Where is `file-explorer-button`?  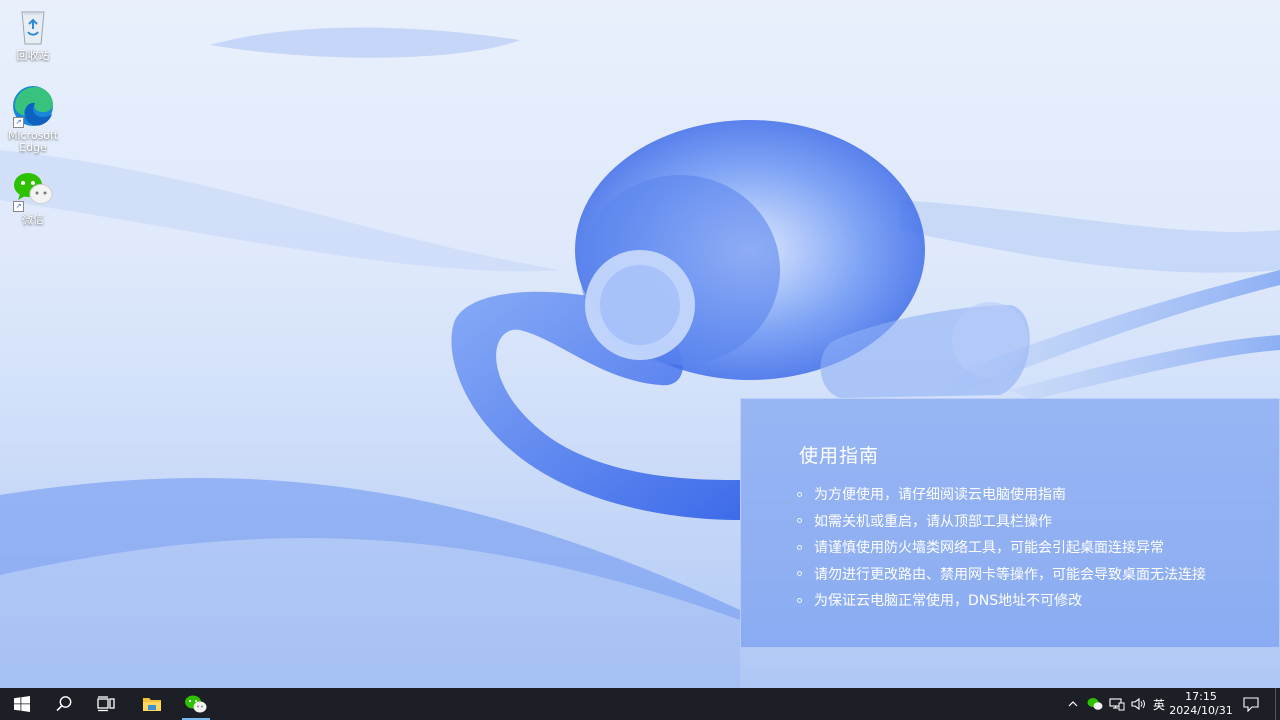 file-explorer-button is located at coordinates (152, 704).